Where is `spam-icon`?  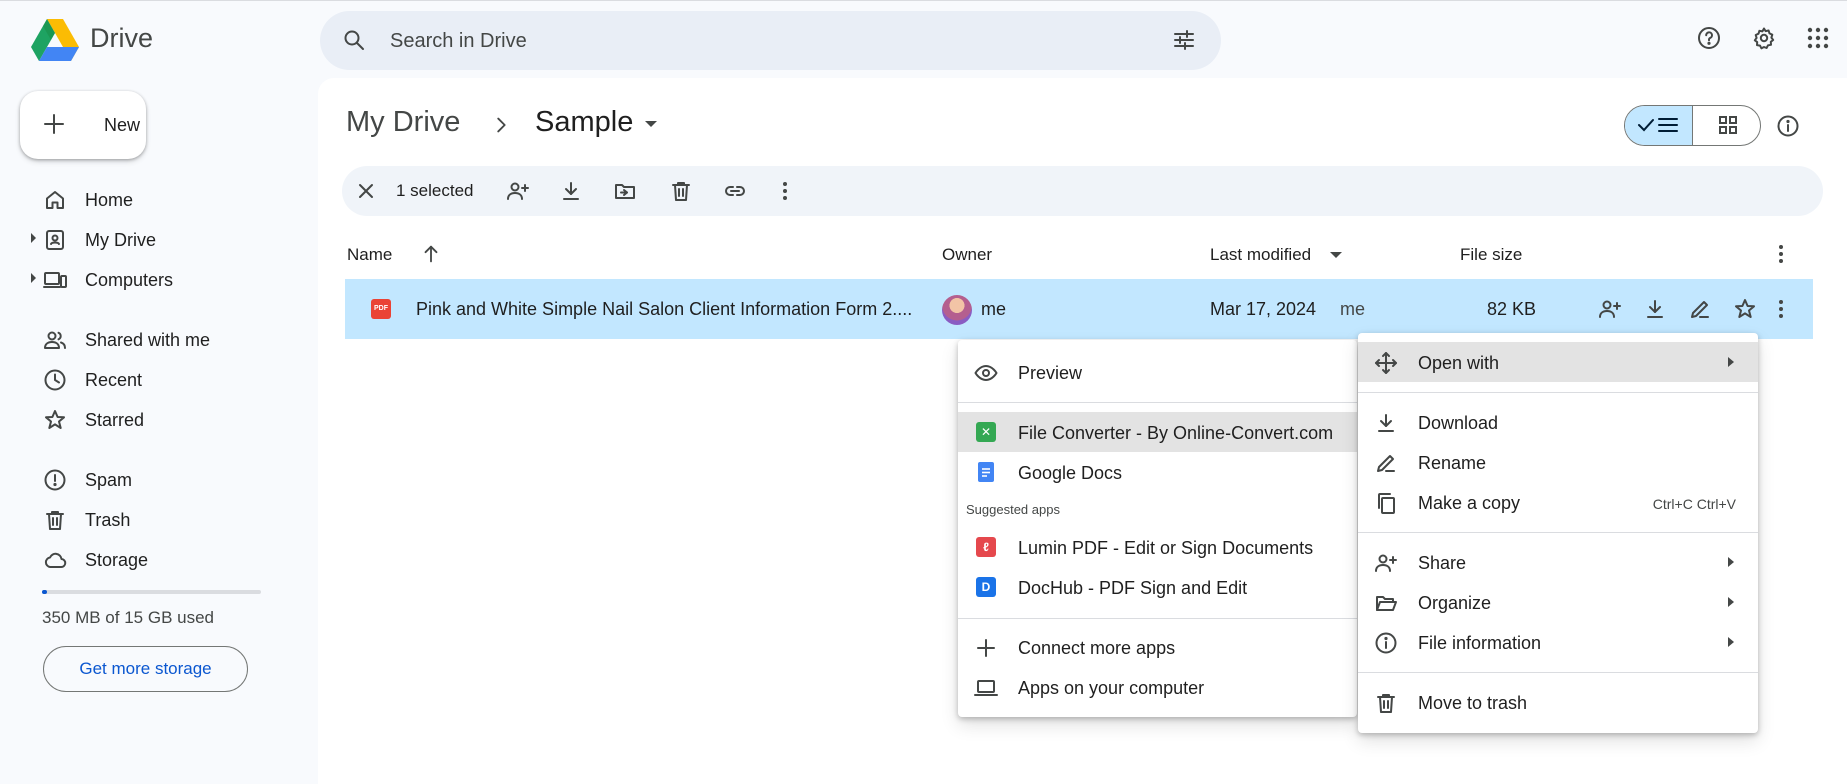
spam-icon is located at coordinates (55, 480).